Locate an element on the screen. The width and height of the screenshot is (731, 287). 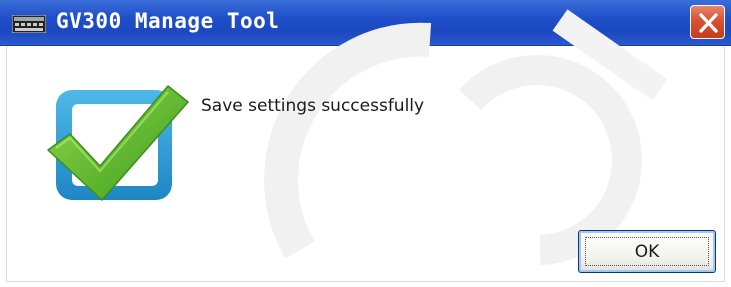
app-window-icon is located at coordinates (29, 24).